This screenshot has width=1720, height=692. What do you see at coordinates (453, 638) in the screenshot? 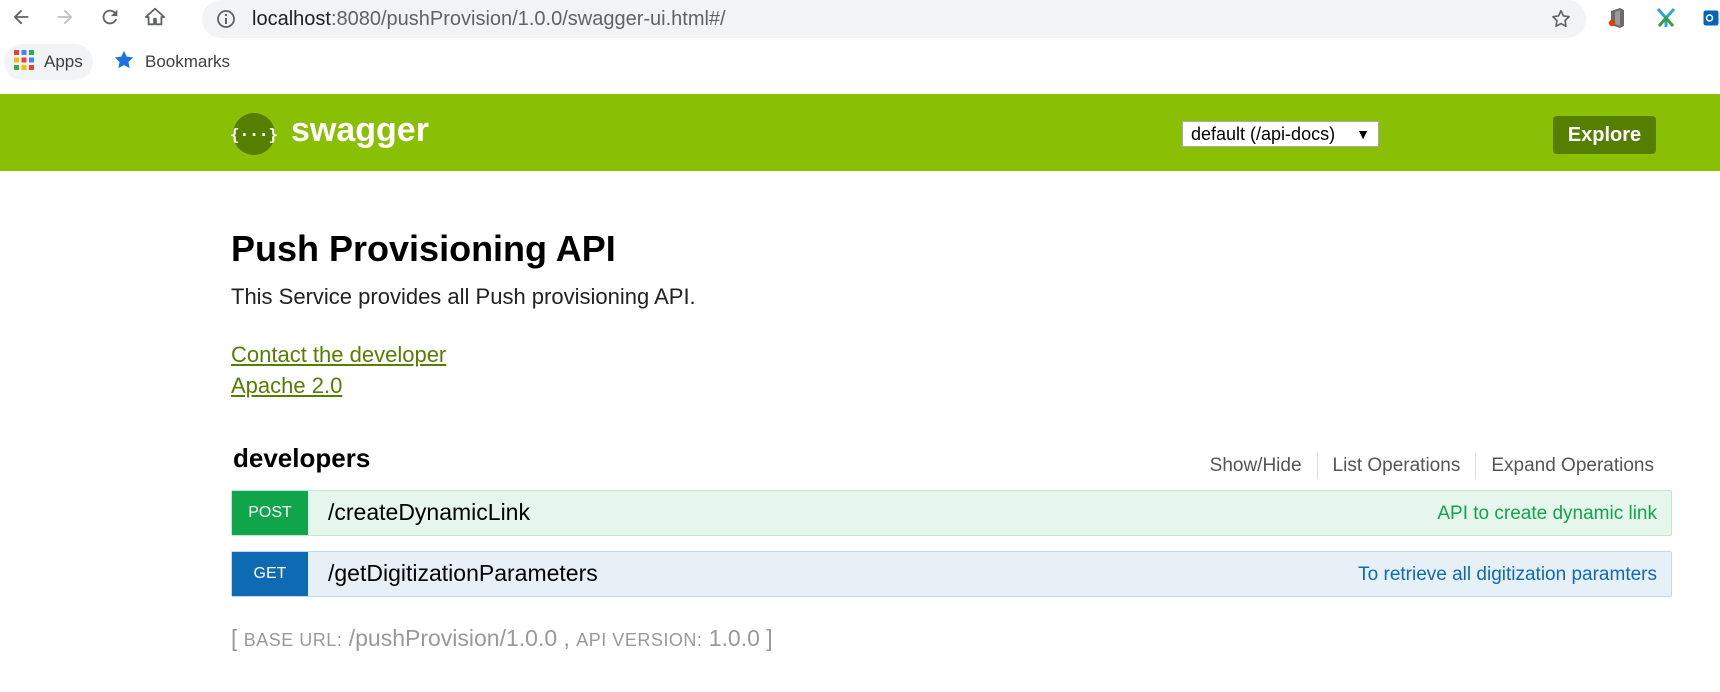
I see `base-url-value: /pushProvision/1.0.0` at bounding box center [453, 638].